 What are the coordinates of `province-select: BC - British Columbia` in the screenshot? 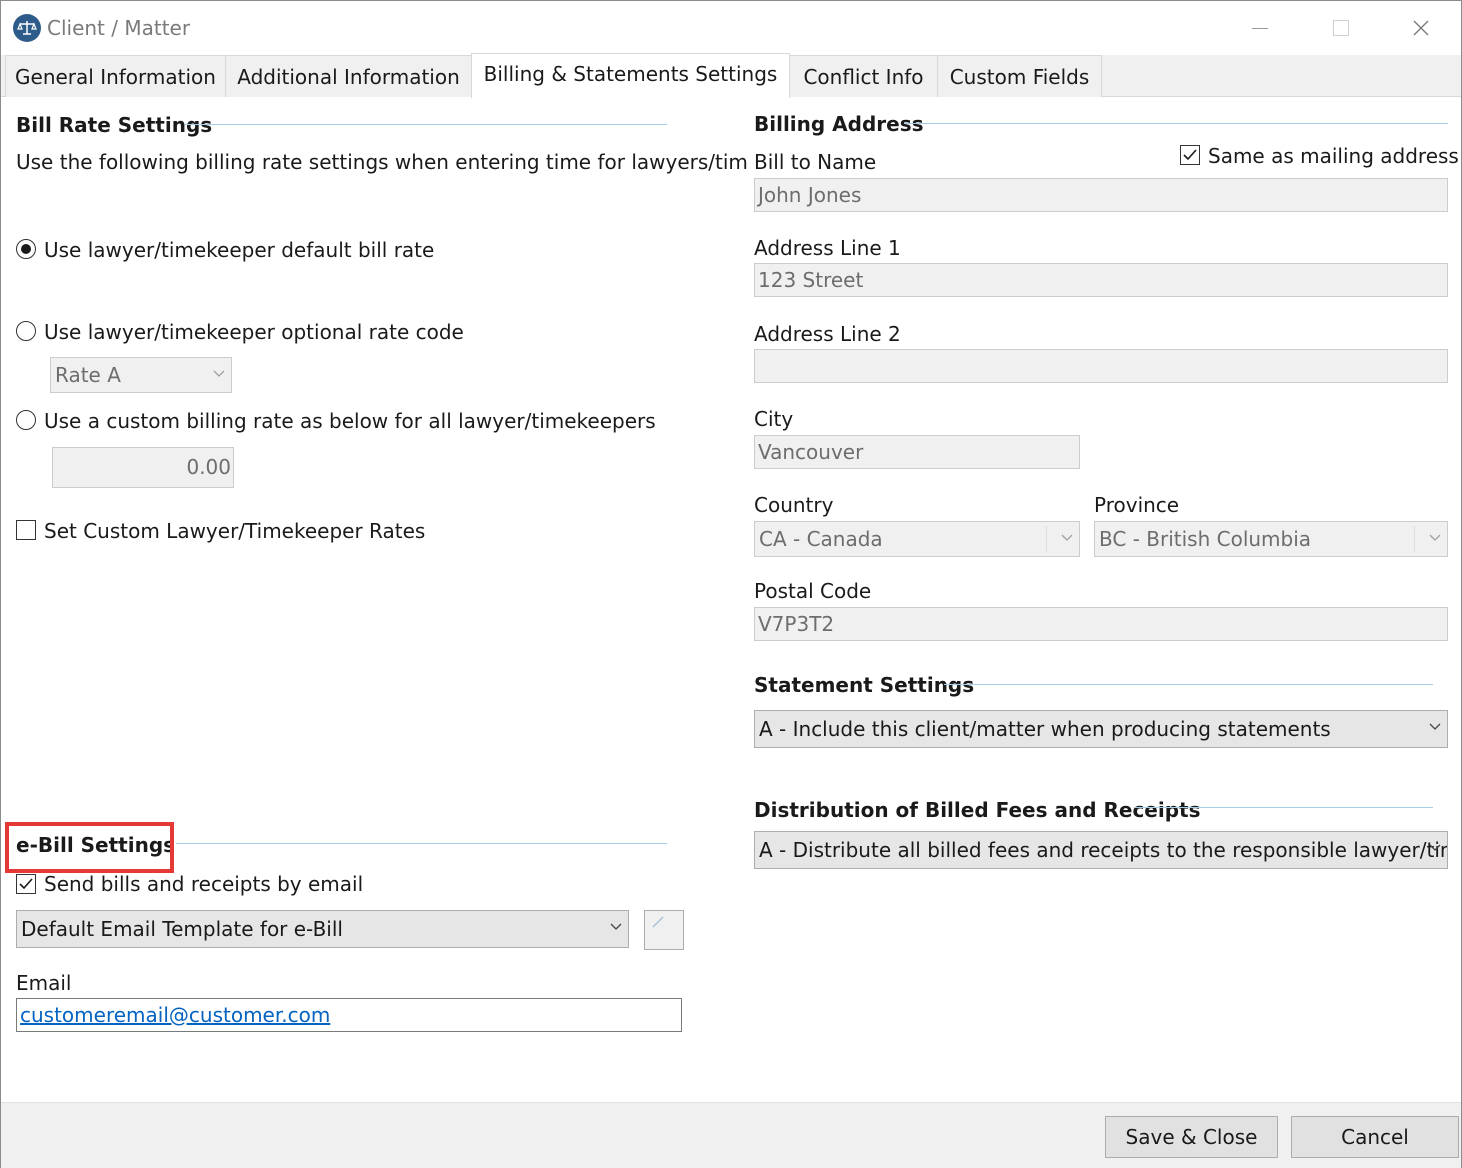 It's located at (1271, 539).